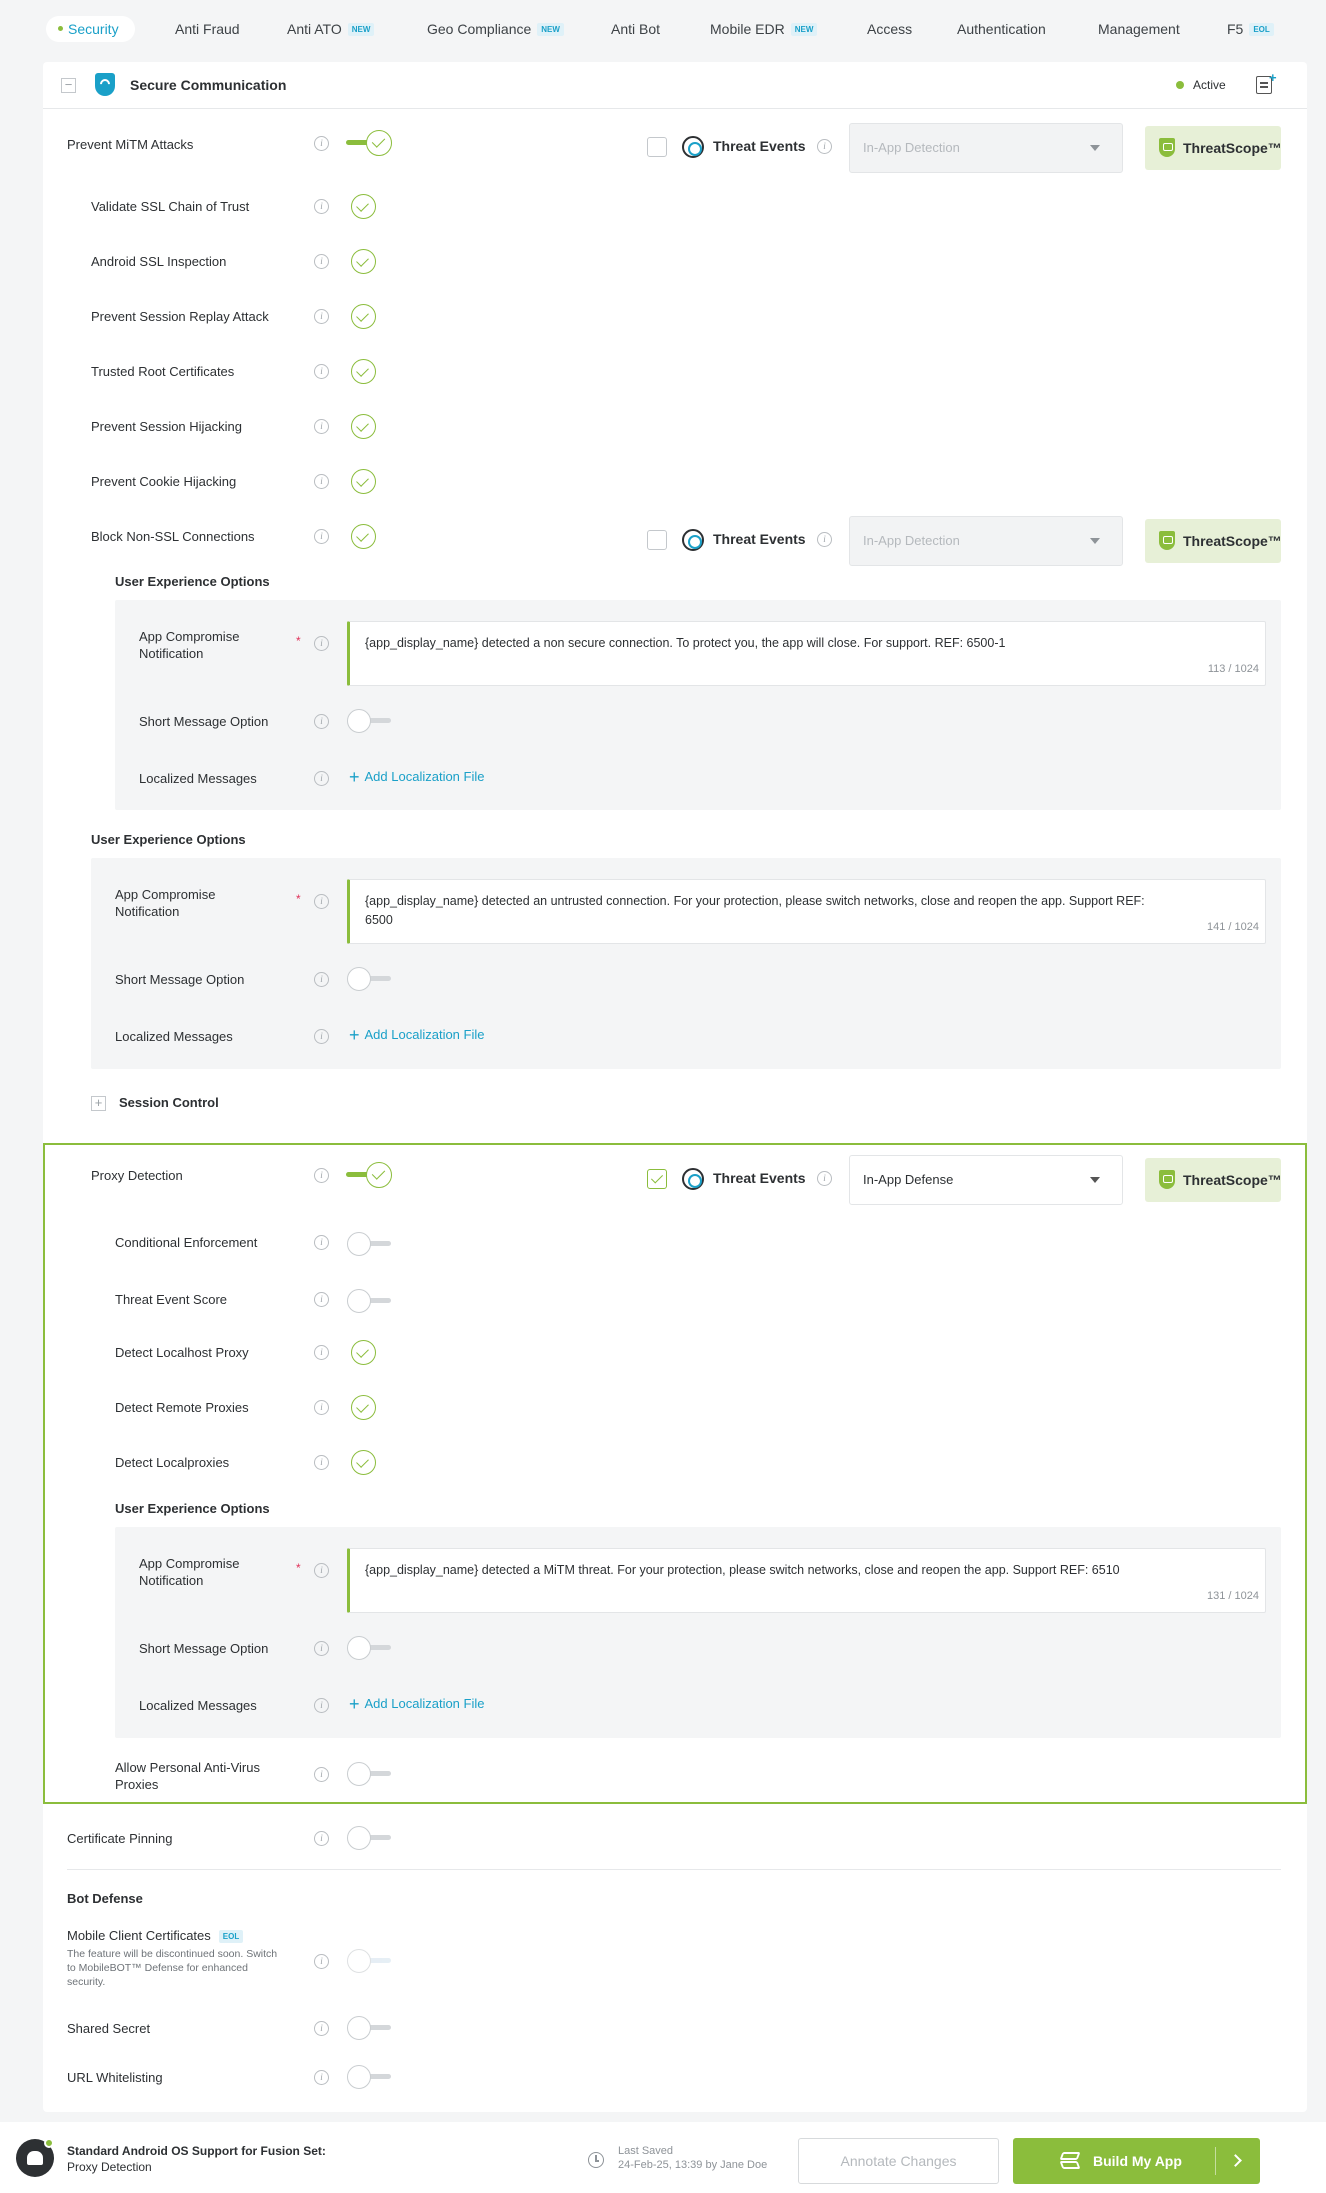 Image resolution: width=1326 pixels, height=2193 pixels. I want to click on shared-secret-label: Shared Secret, so click(109, 2028).